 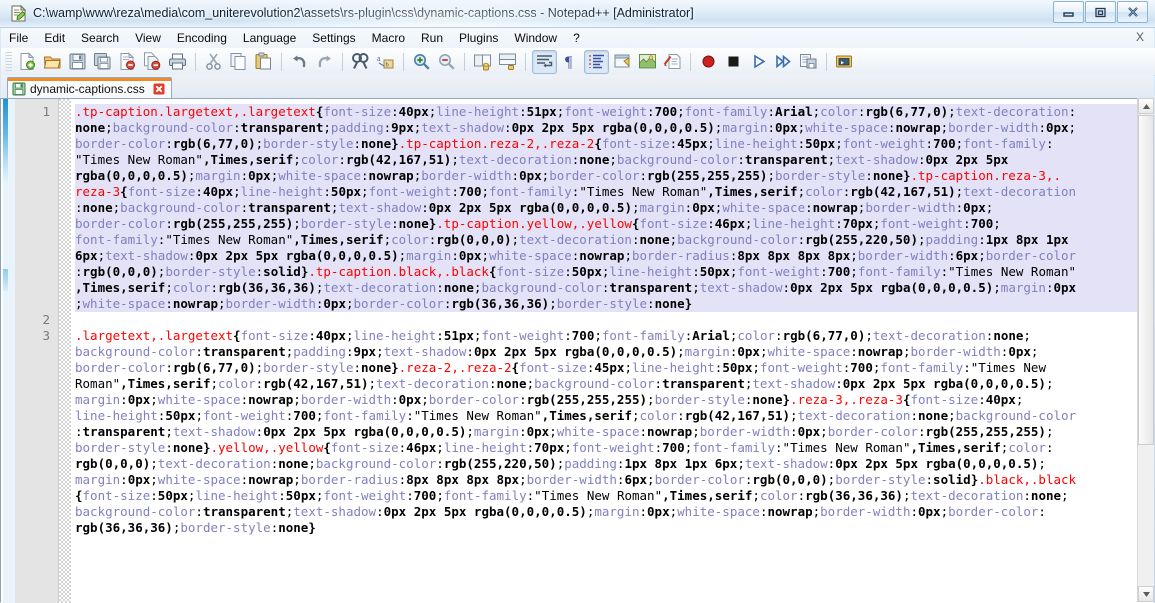 I want to click on menu-run: Run, so click(x=432, y=38).